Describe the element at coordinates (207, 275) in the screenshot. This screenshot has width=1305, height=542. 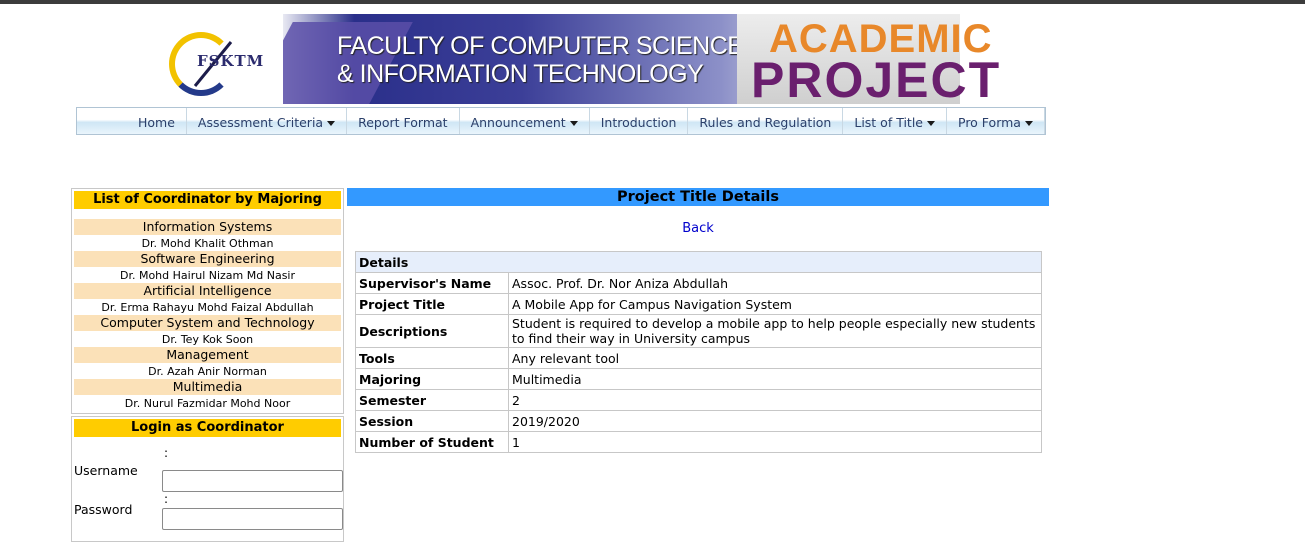
I see `coordinator-name: Dr. Mohd Hairul Nizam Md Nasir` at that location.